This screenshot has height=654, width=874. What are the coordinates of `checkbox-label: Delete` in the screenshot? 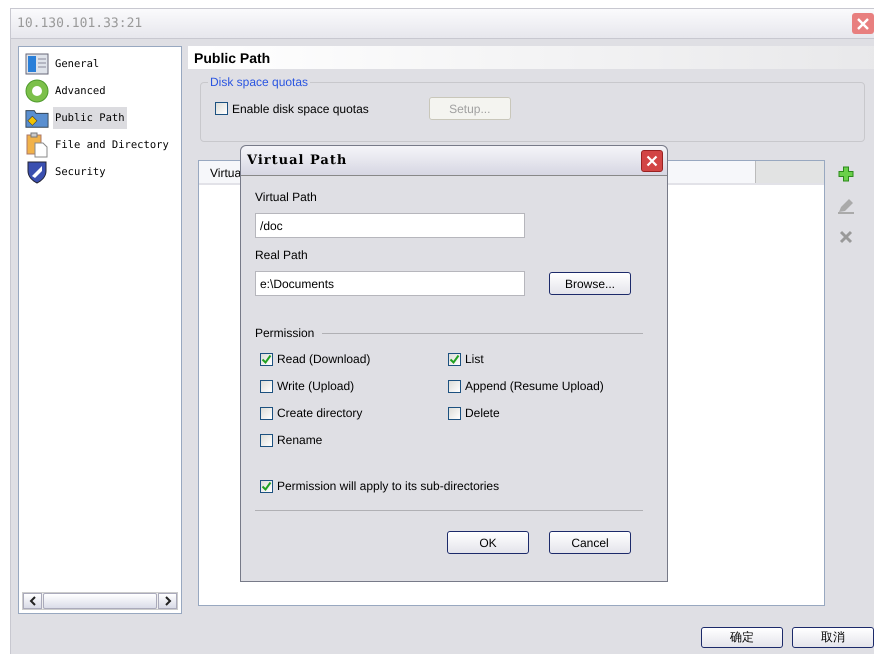 It's located at (482, 413).